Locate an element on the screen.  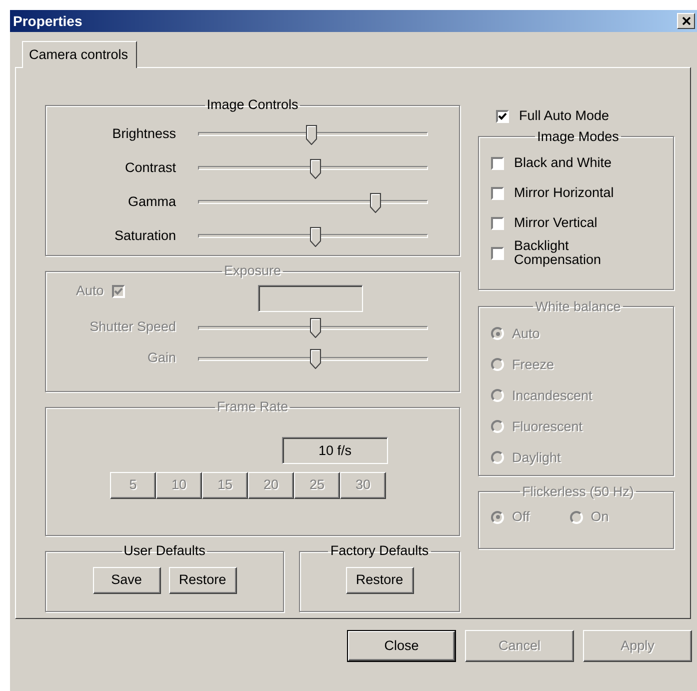
slider-label: Gamma is located at coordinates (151, 201).